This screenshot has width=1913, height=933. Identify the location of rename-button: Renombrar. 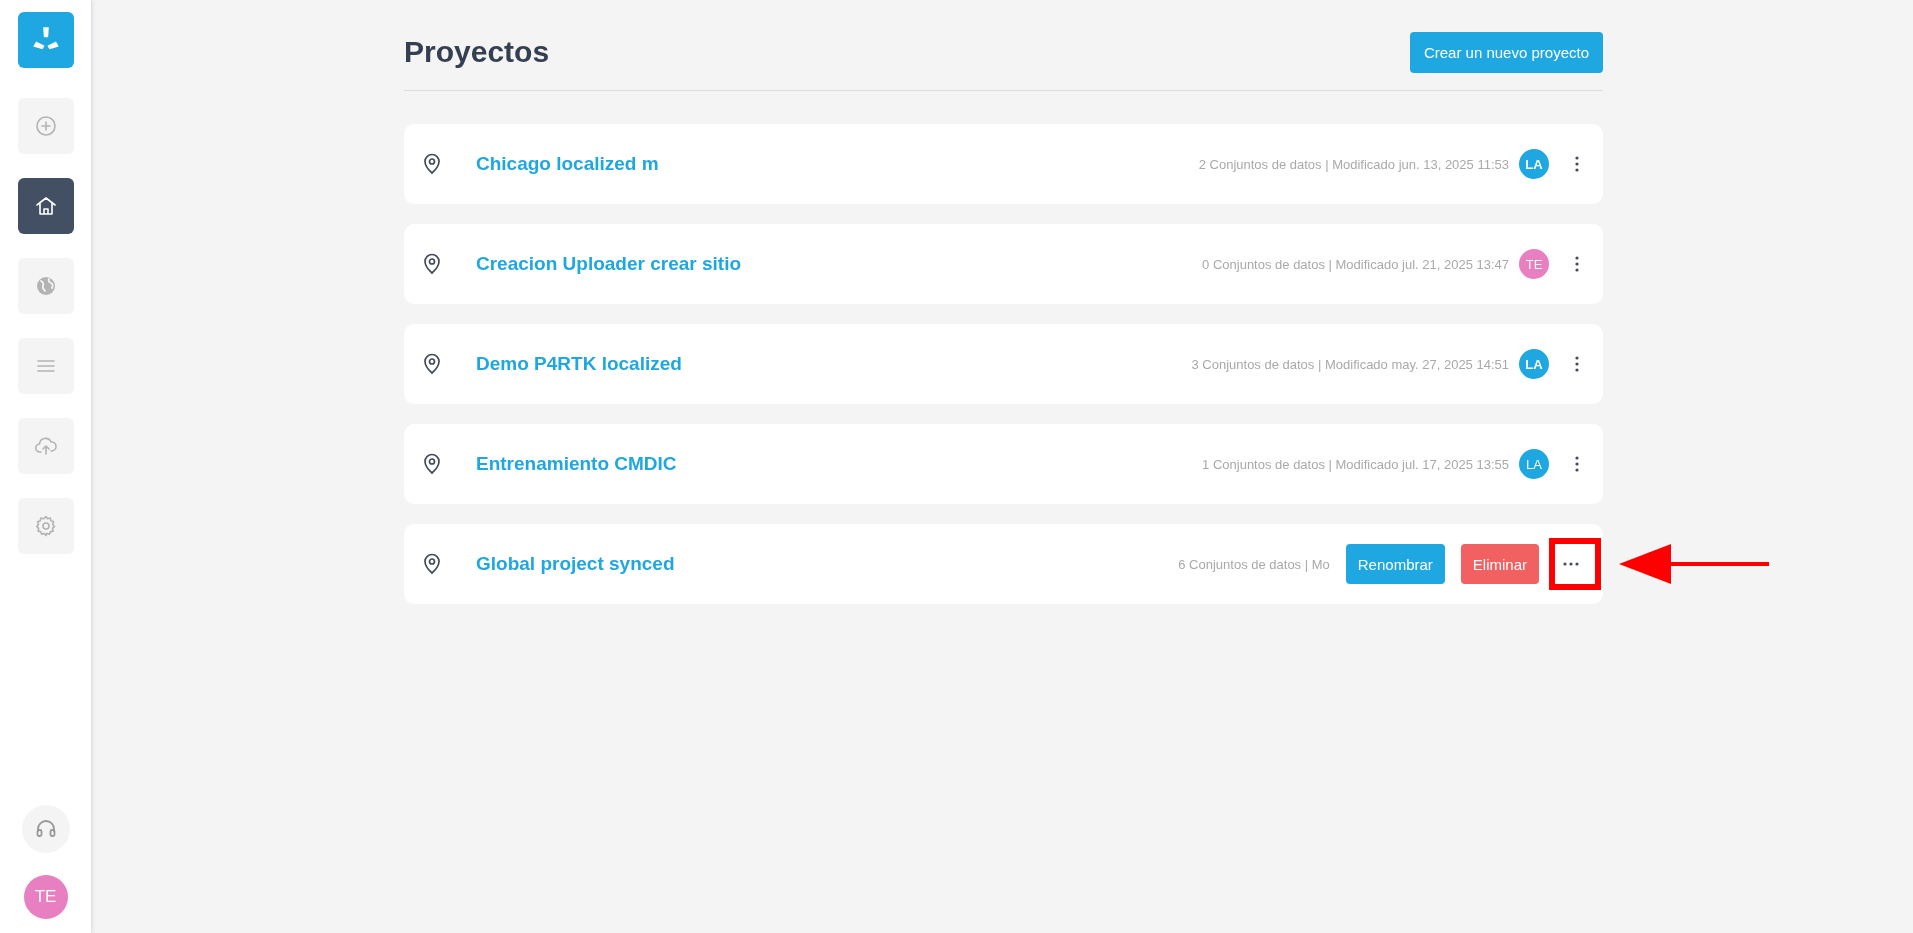
(1395, 564).